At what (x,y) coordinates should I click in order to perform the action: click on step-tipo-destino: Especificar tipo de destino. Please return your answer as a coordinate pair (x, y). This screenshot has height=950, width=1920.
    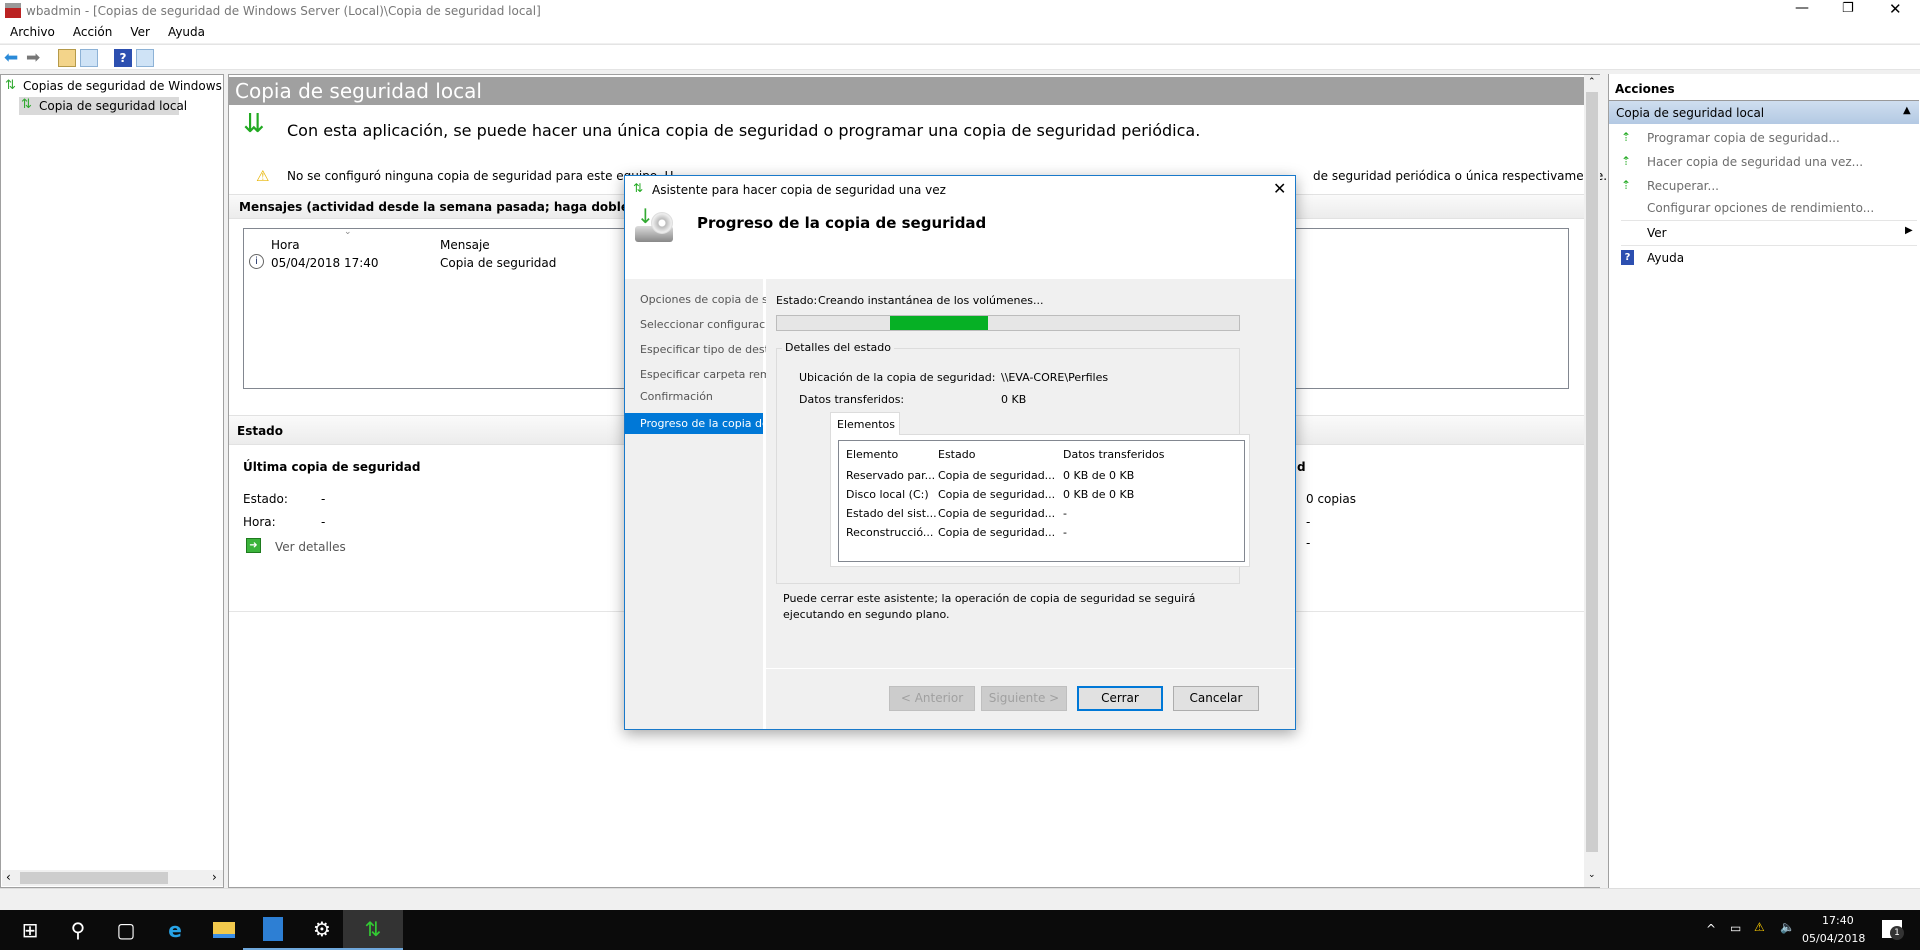
    Looking at the image, I should click on (713, 349).